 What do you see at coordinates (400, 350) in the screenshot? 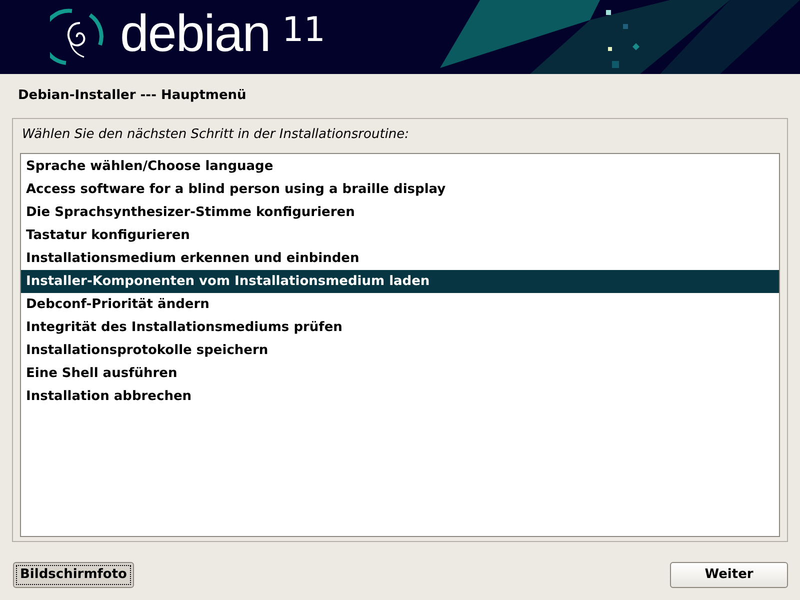
I see `menu-item: Installationsprotokolle speichern` at bounding box center [400, 350].